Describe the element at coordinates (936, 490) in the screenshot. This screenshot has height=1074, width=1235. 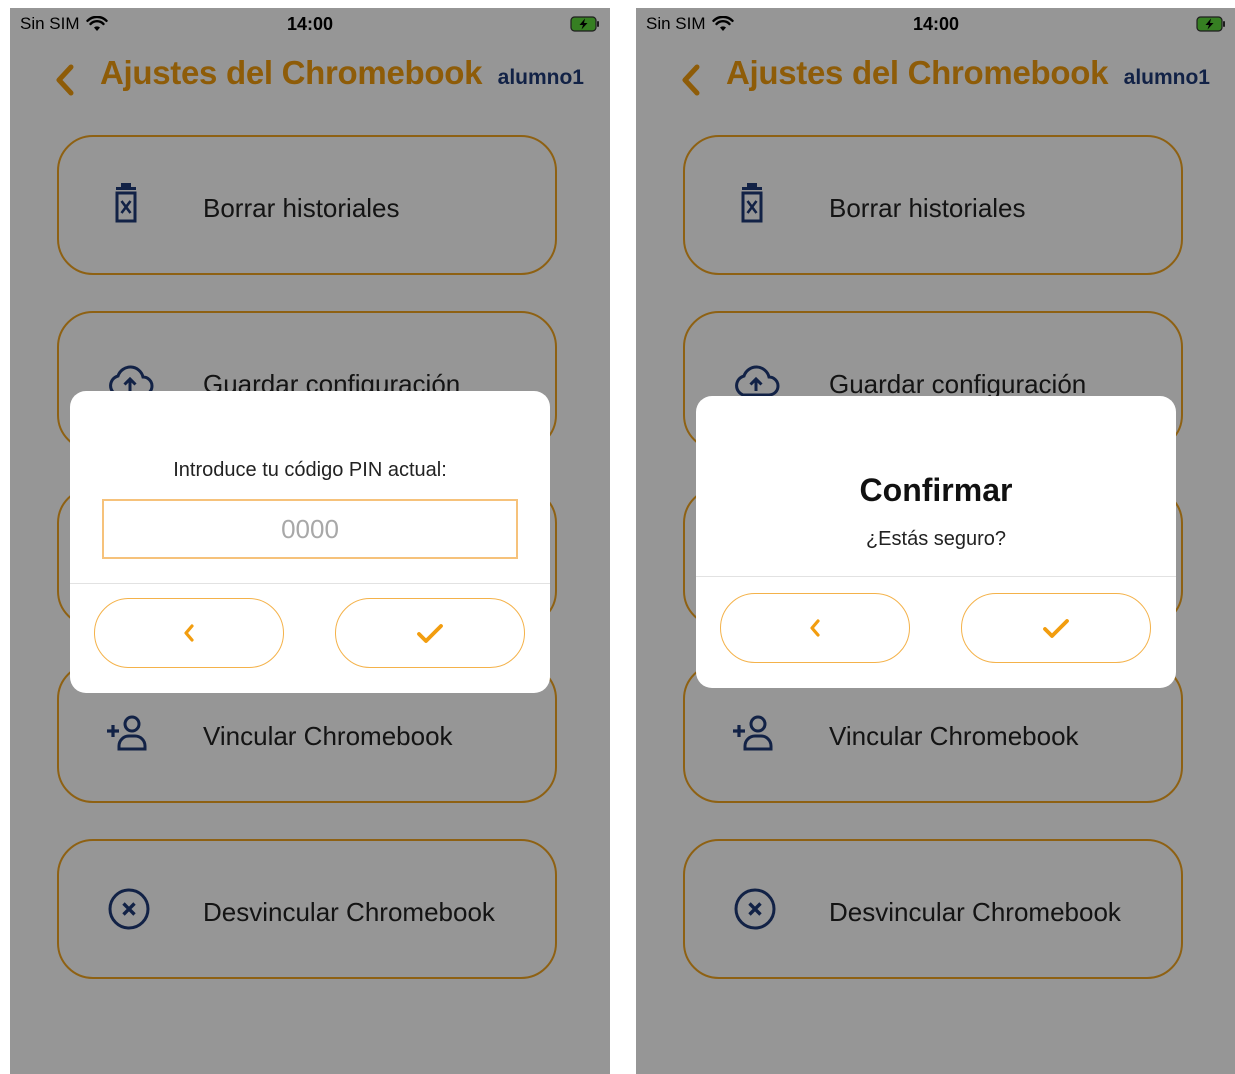
I see `dialog-title: Confirmar` at that location.